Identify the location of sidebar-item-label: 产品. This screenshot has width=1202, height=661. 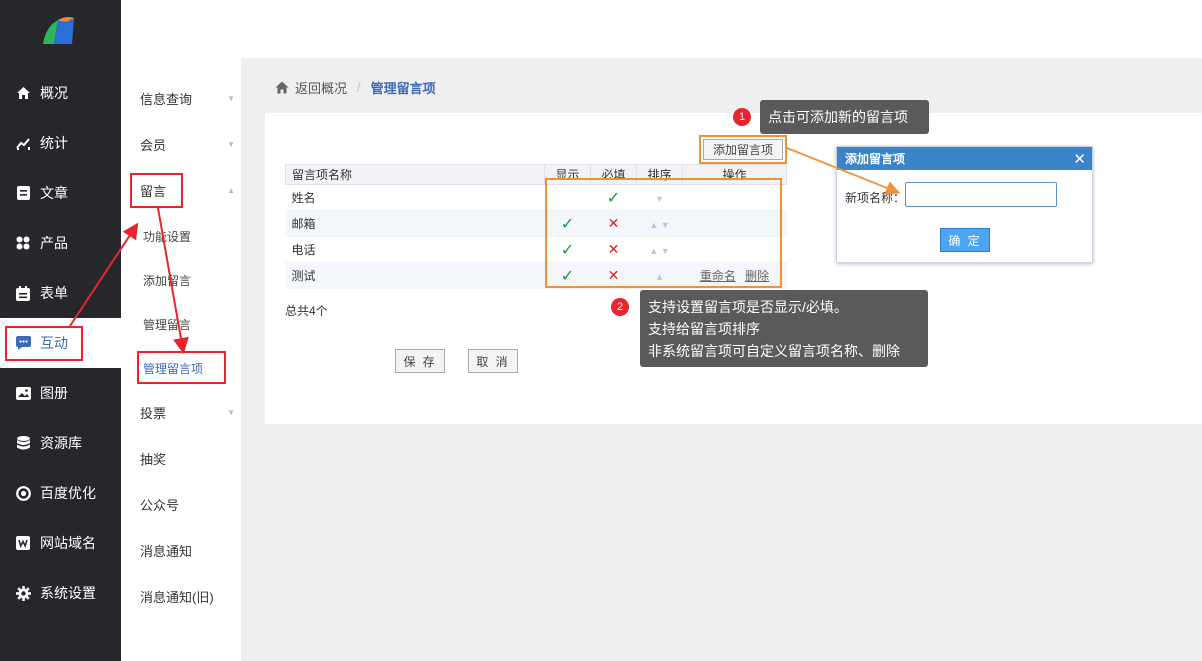
(54, 243).